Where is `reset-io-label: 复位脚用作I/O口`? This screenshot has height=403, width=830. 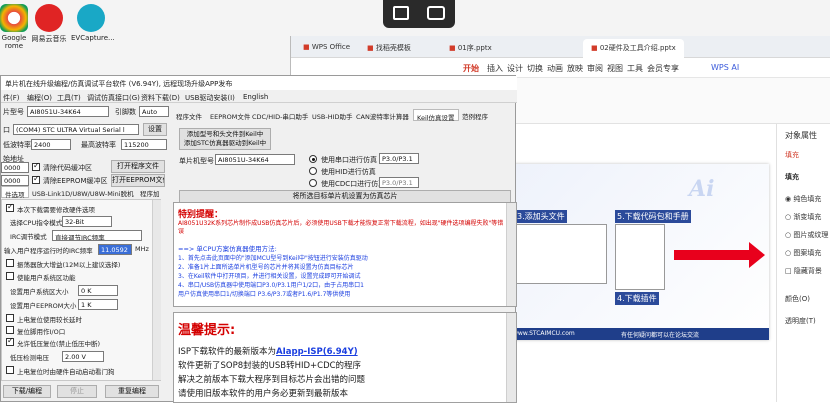
reset-io-label: 复位脚用作I/O口 is located at coordinates (41, 332).